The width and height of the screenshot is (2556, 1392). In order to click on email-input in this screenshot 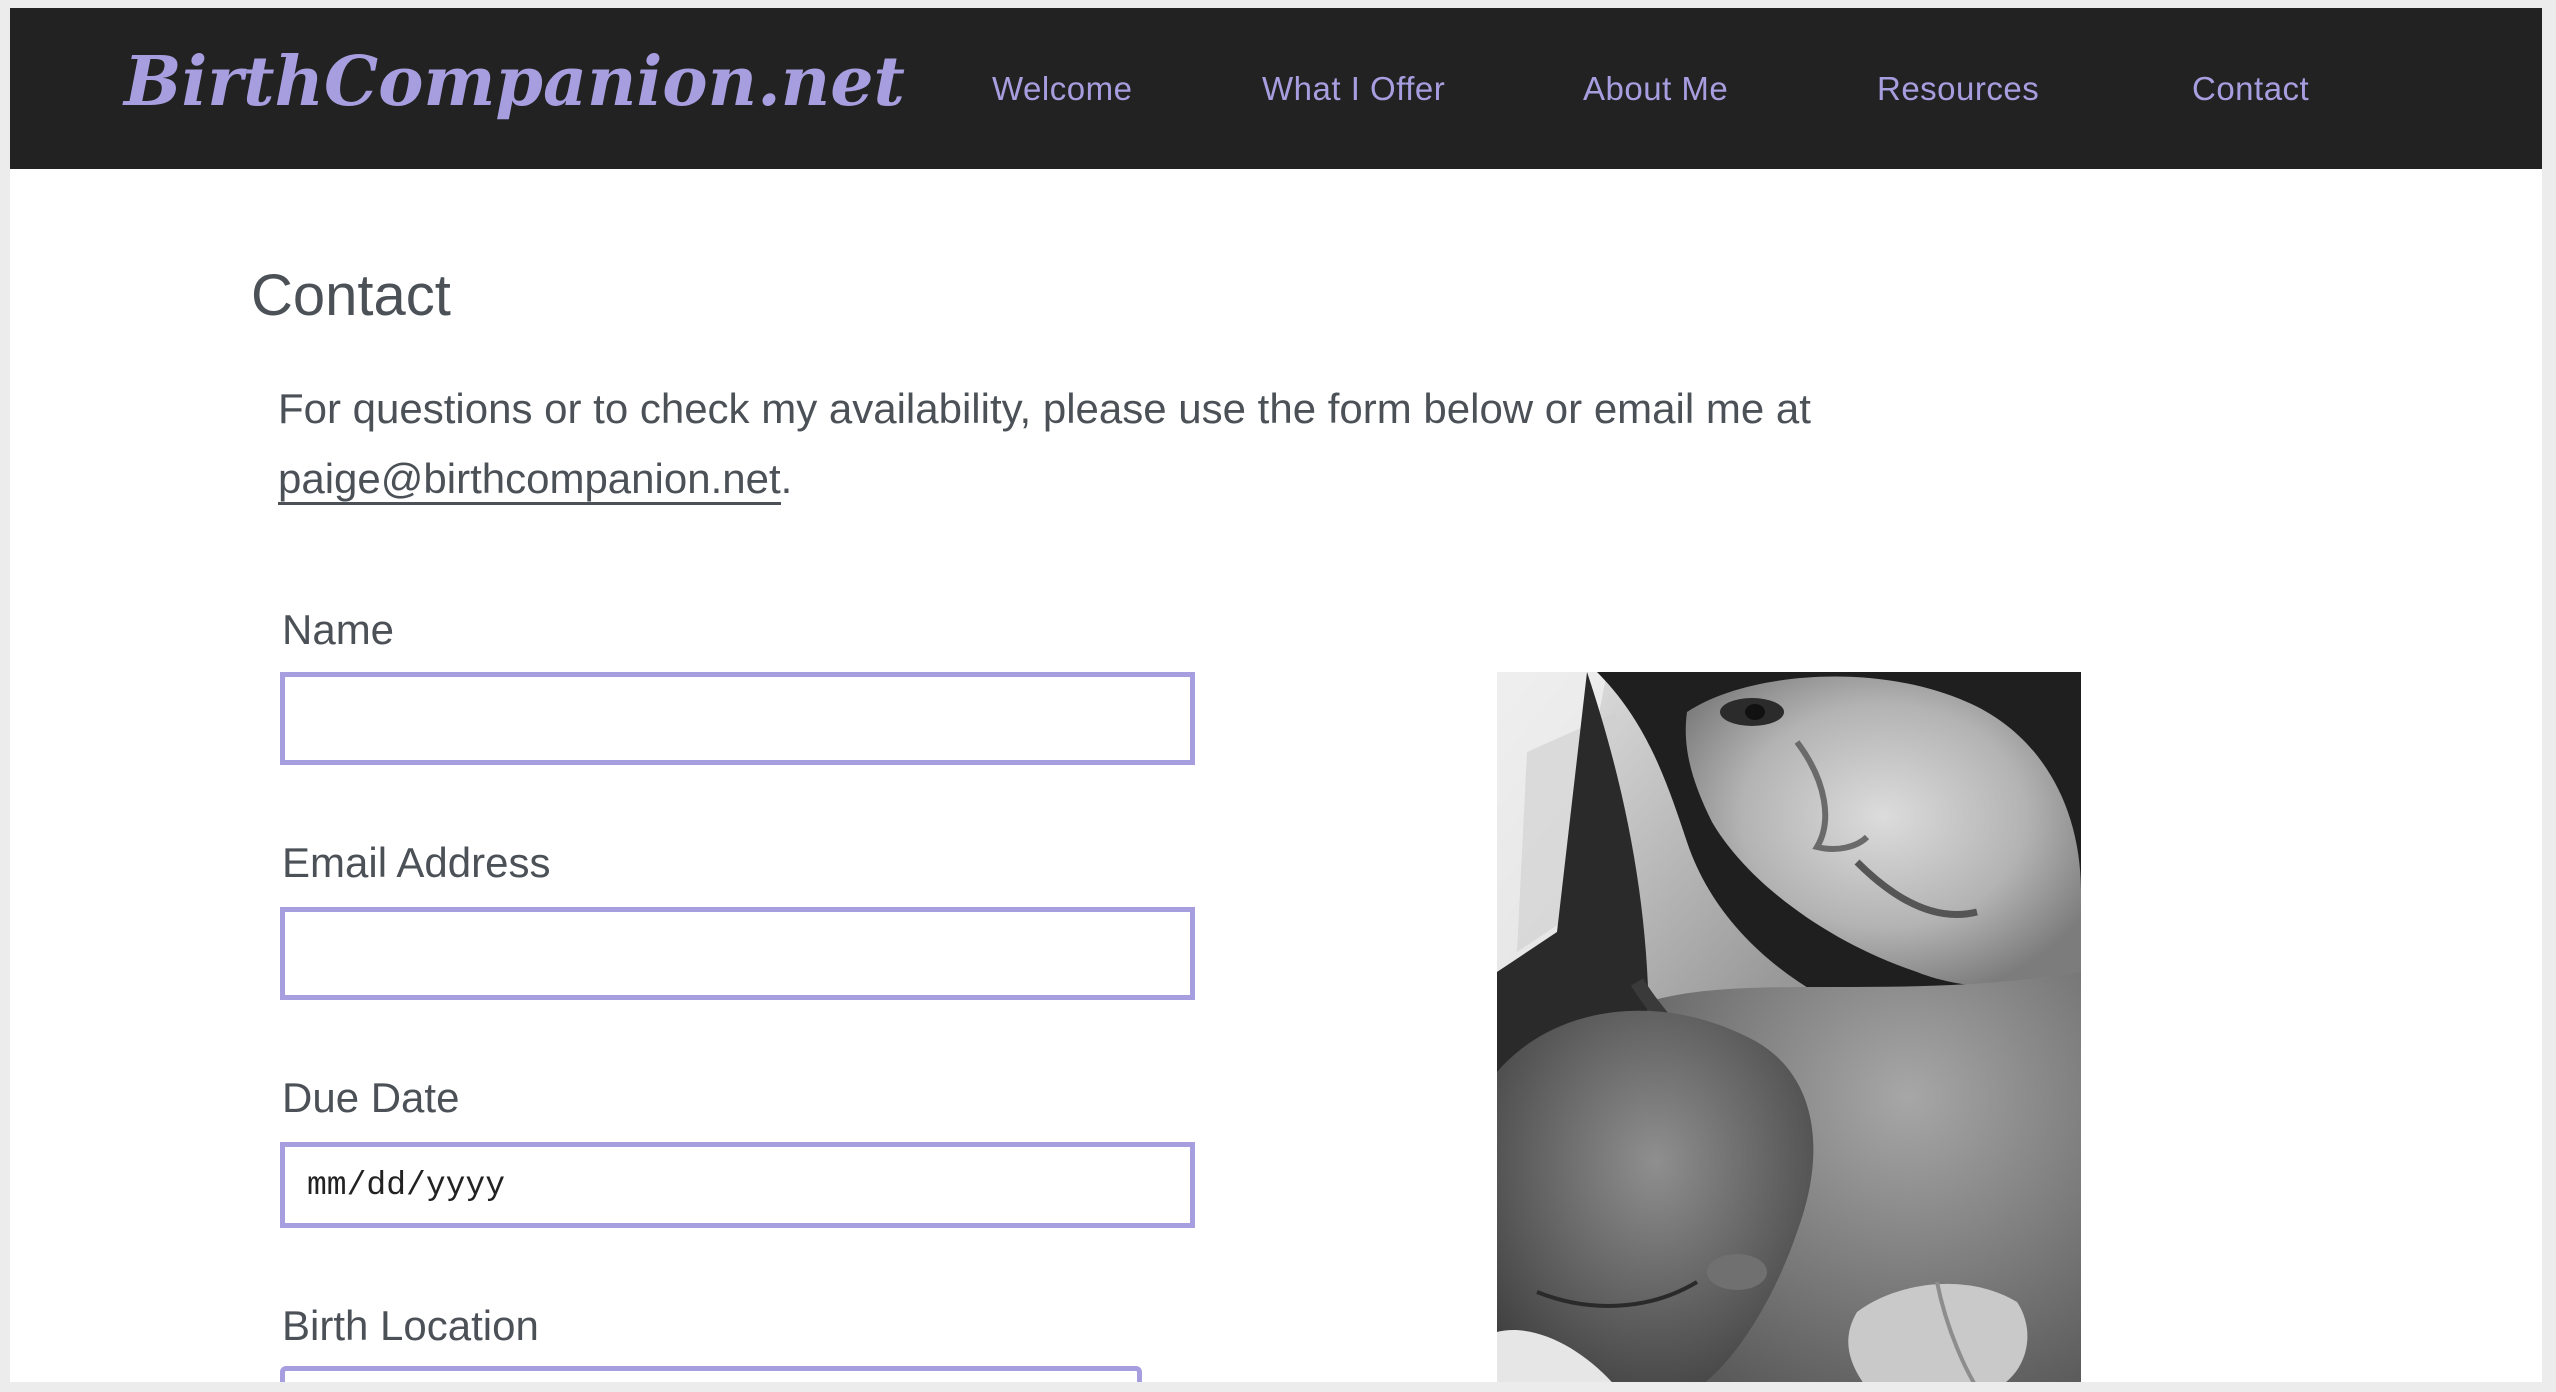, I will do `click(737, 953)`.